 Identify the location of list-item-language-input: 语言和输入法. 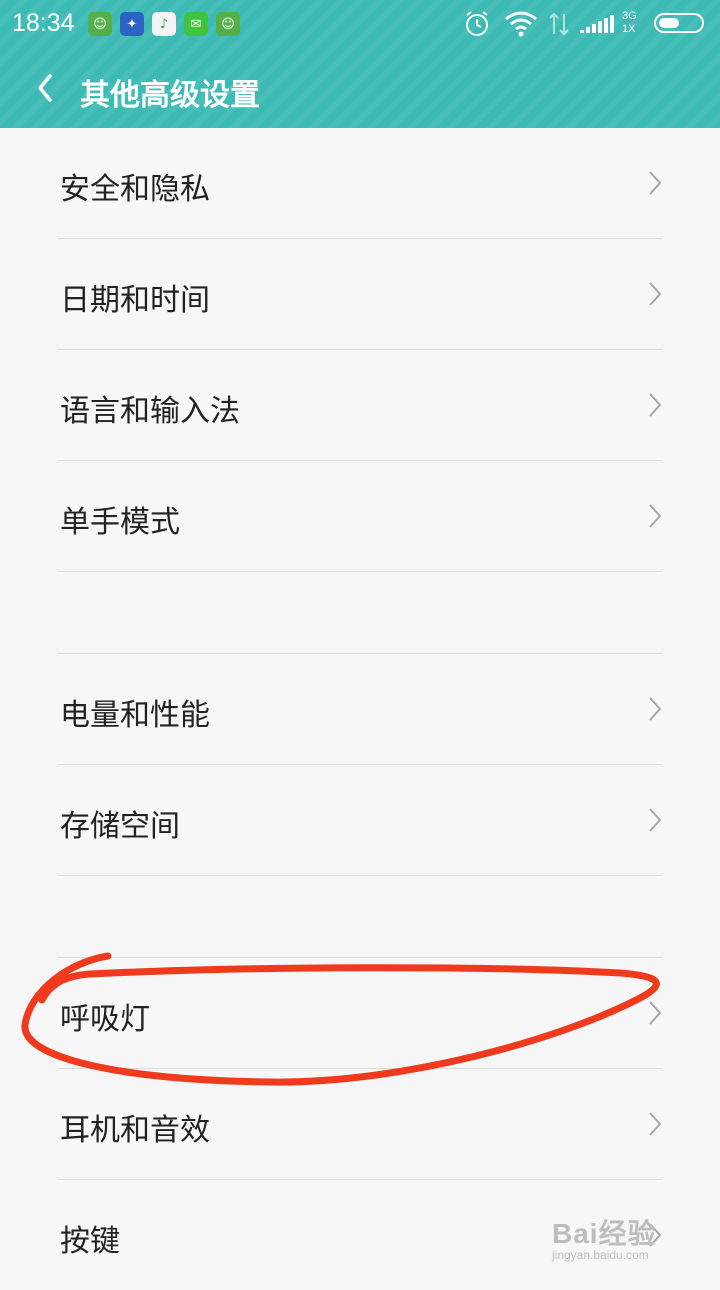
(360, 405).